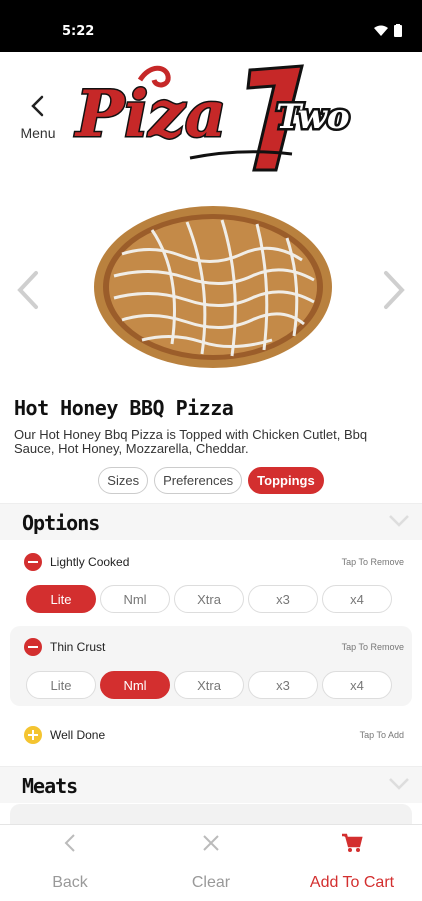 The width and height of the screenshot is (422, 901). Describe the element at coordinates (211, 736) in the screenshot. I see `option-well-done: Well Done Tap To Add` at that location.